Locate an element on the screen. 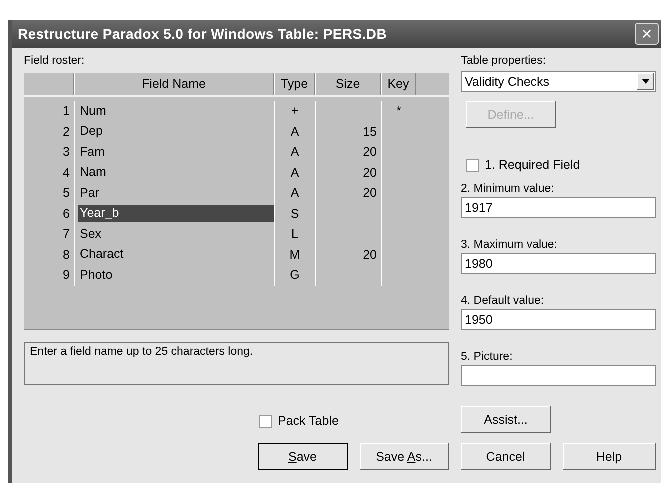 This screenshot has height=483, width=661. row-number: 2 is located at coordinates (66, 132).